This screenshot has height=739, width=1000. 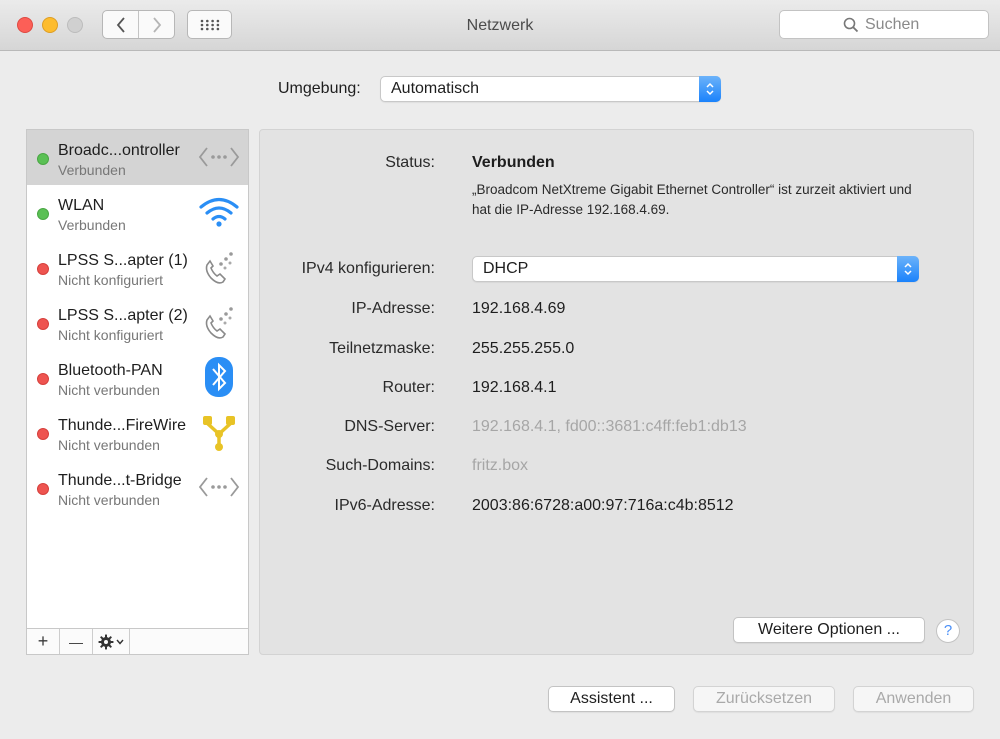 What do you see at coordinates (81, 205) in the screenshot?
I see `service-name: WLAN` at bounding box center [81, 205].